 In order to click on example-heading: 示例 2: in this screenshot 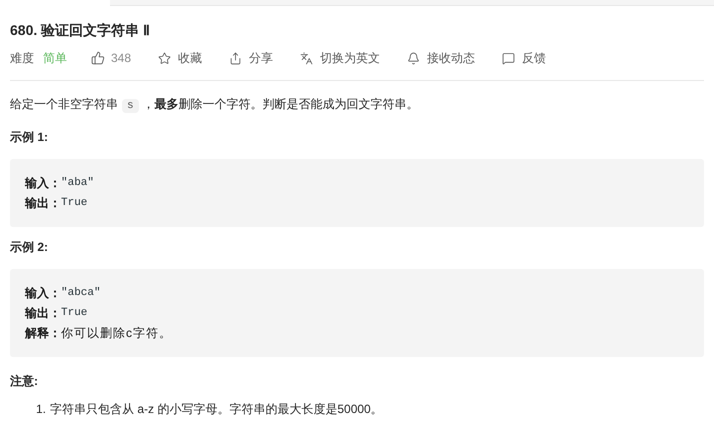, I will do `click(30, 247)`.